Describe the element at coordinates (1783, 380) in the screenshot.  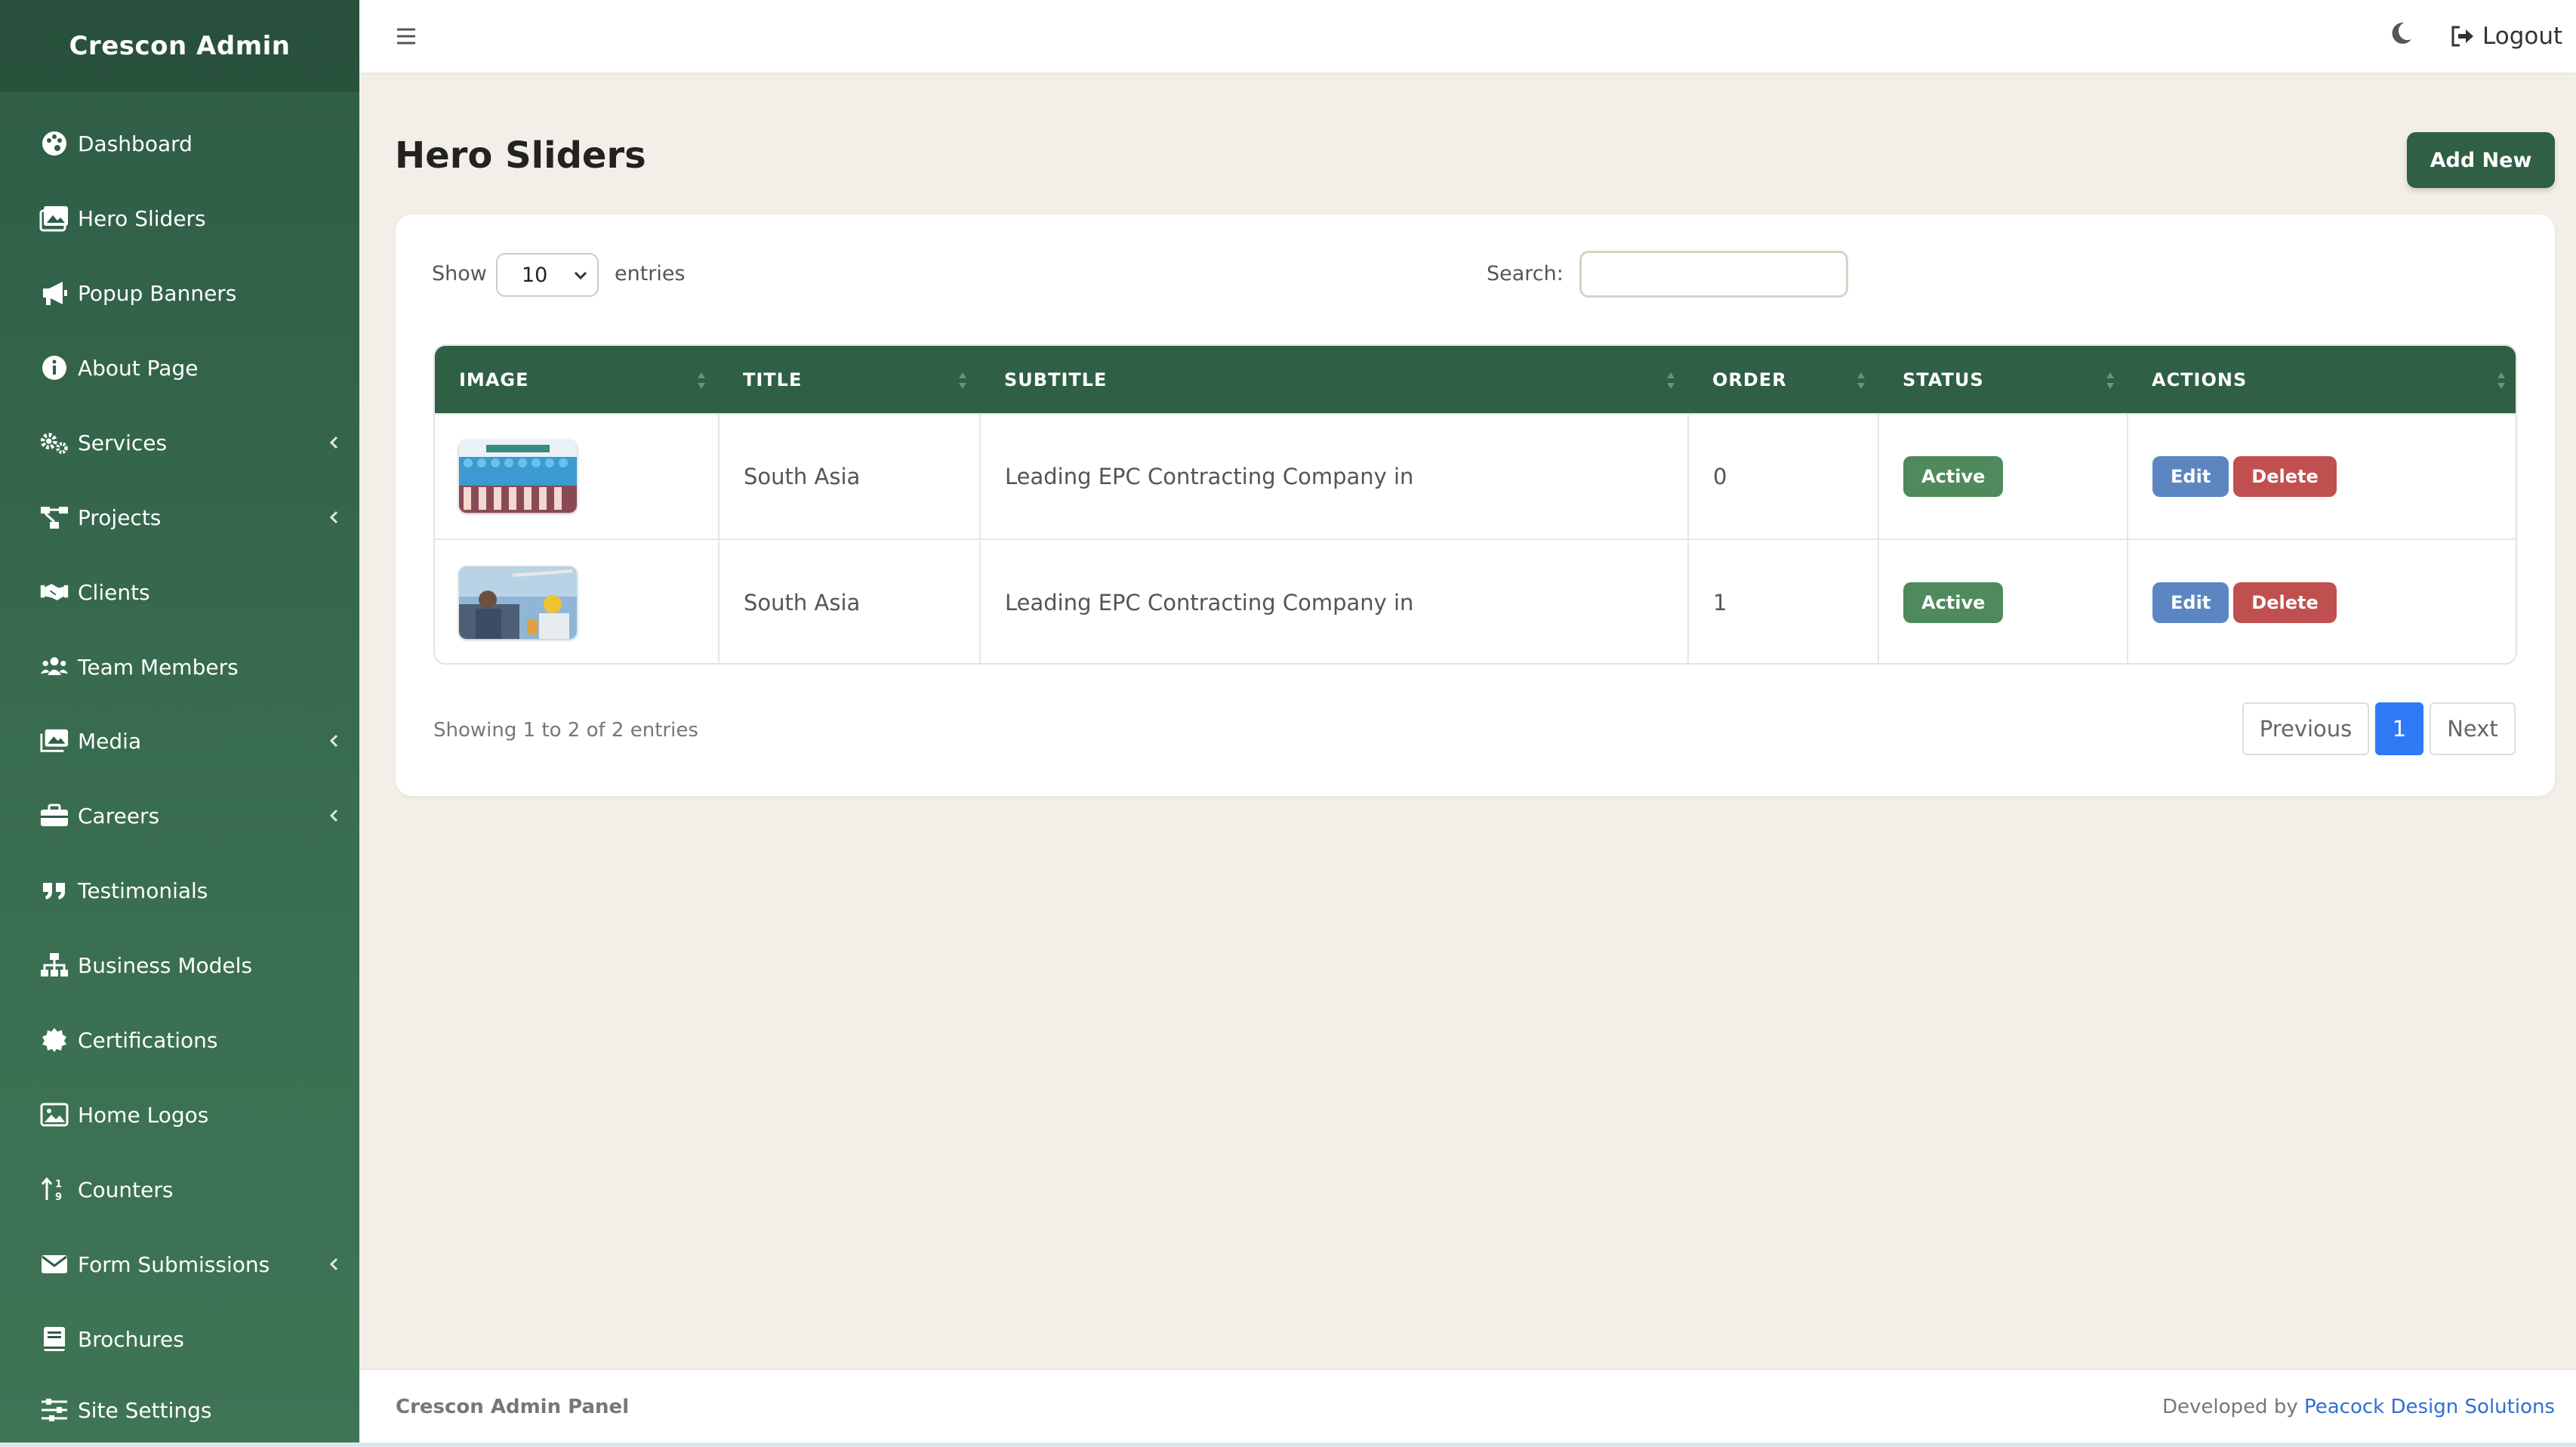
I see `column-header-order: ORDER` at that location.